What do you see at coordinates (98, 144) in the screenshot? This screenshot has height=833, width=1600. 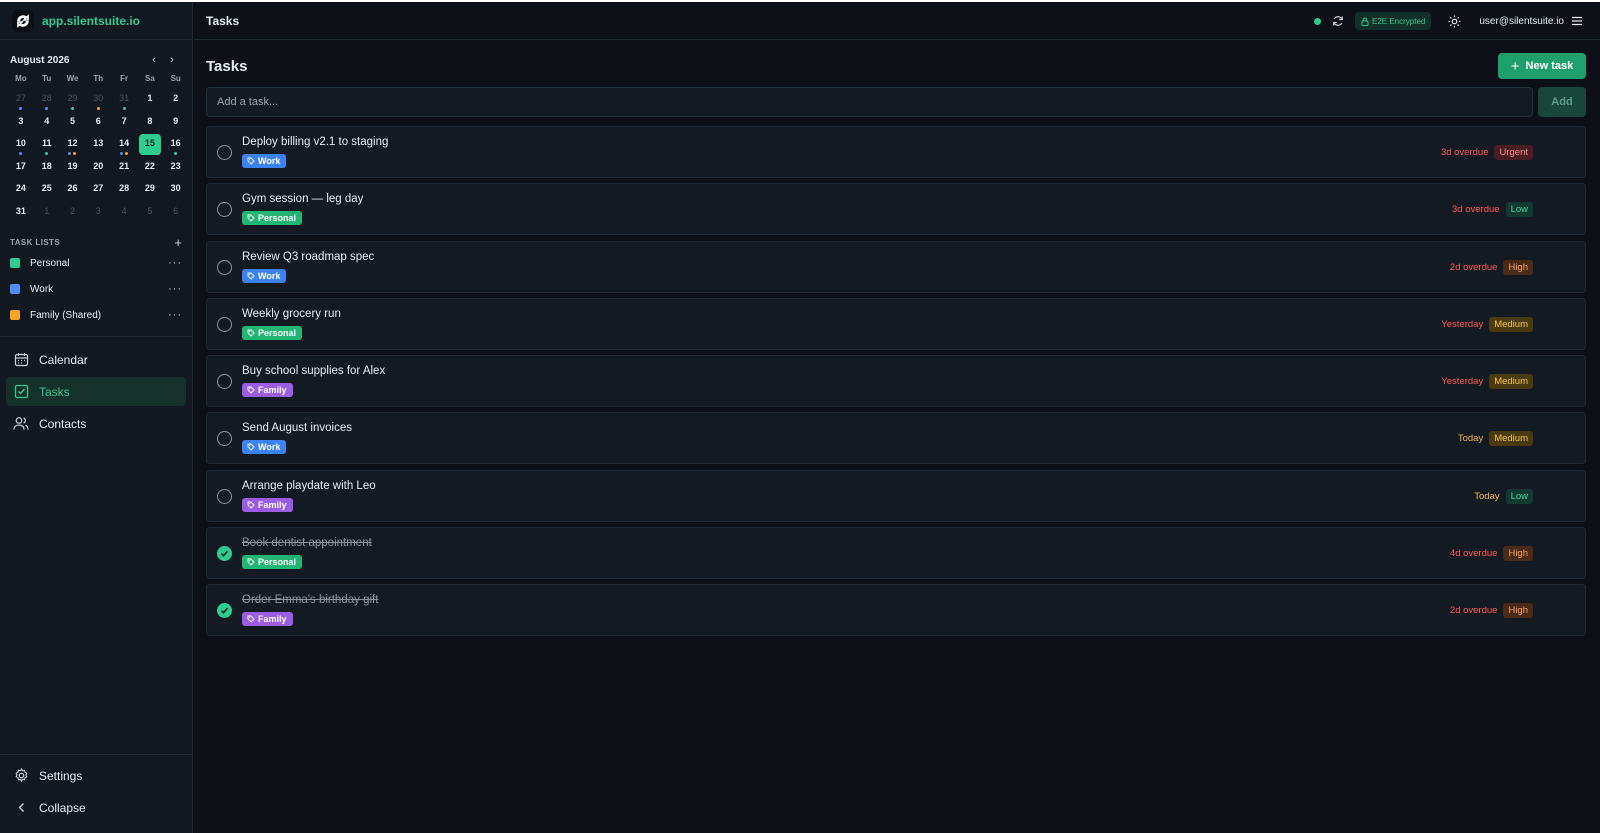 I see `calendar-day: 13` at bounding box center [98, 144].